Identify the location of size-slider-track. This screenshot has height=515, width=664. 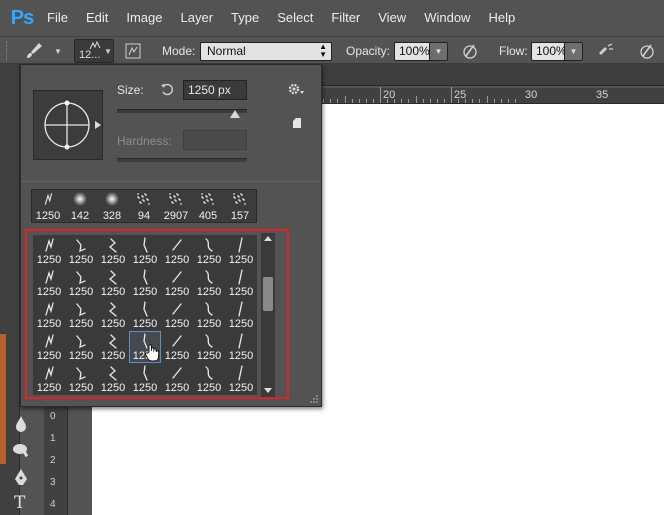
(182, 111).